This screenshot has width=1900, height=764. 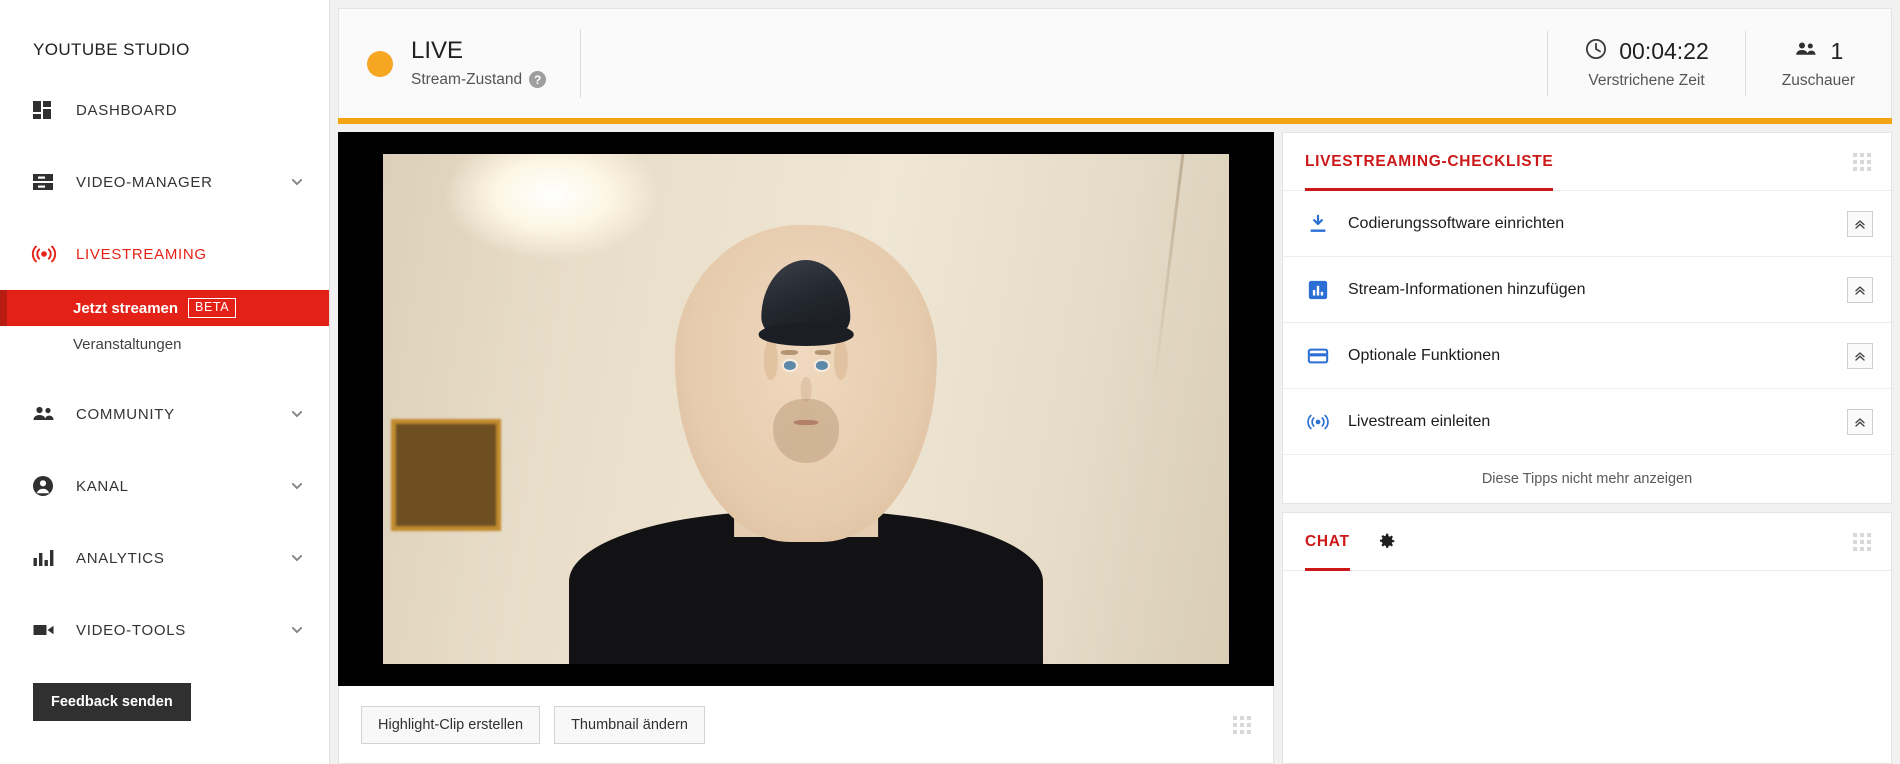 I want to click on send-feedback-button: Feedback senden, so click(x=112, y=702).